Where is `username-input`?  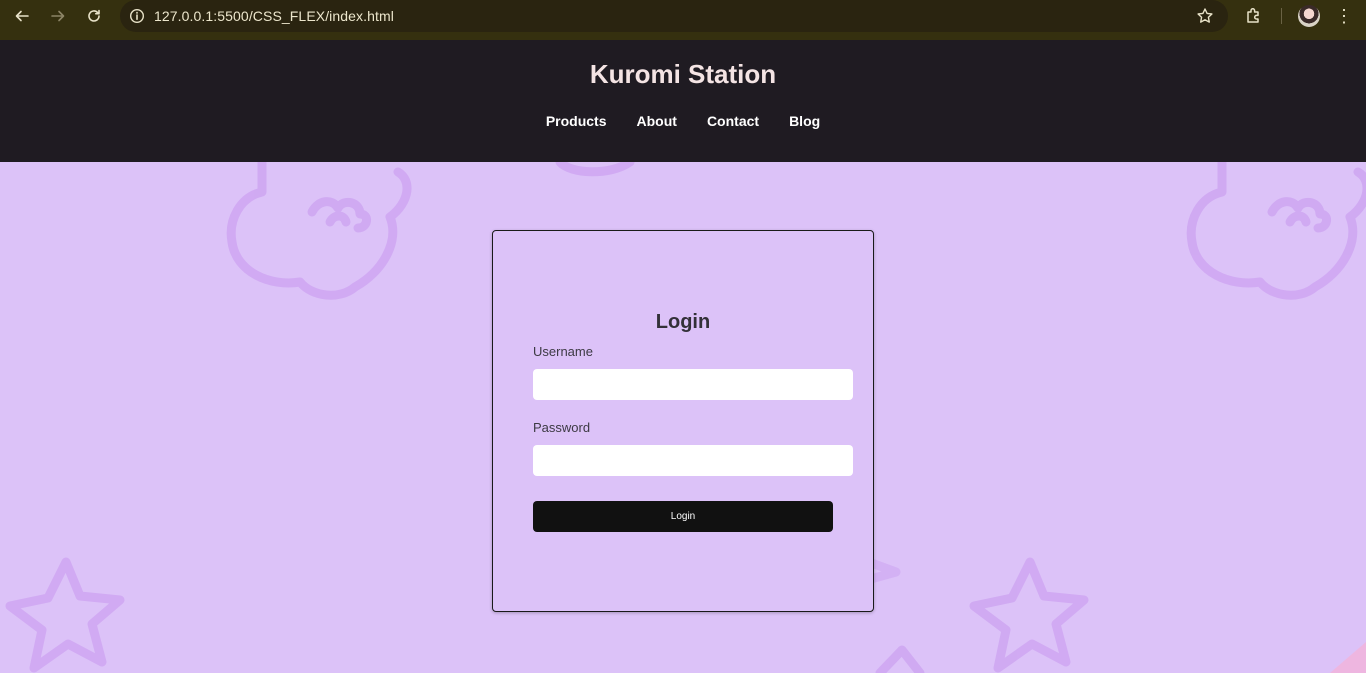
username-input is located at coordinates (693, 384).